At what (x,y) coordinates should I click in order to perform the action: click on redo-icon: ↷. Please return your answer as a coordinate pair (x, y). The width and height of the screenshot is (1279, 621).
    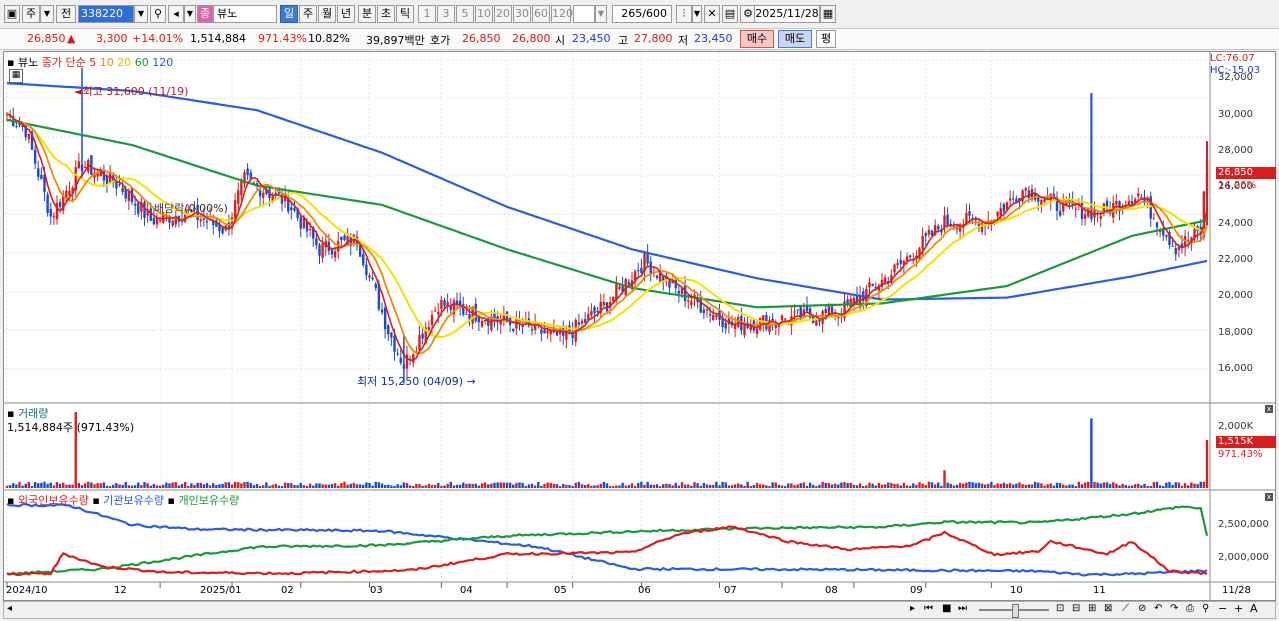
    Looking at the image, I should click on (1174, 608).